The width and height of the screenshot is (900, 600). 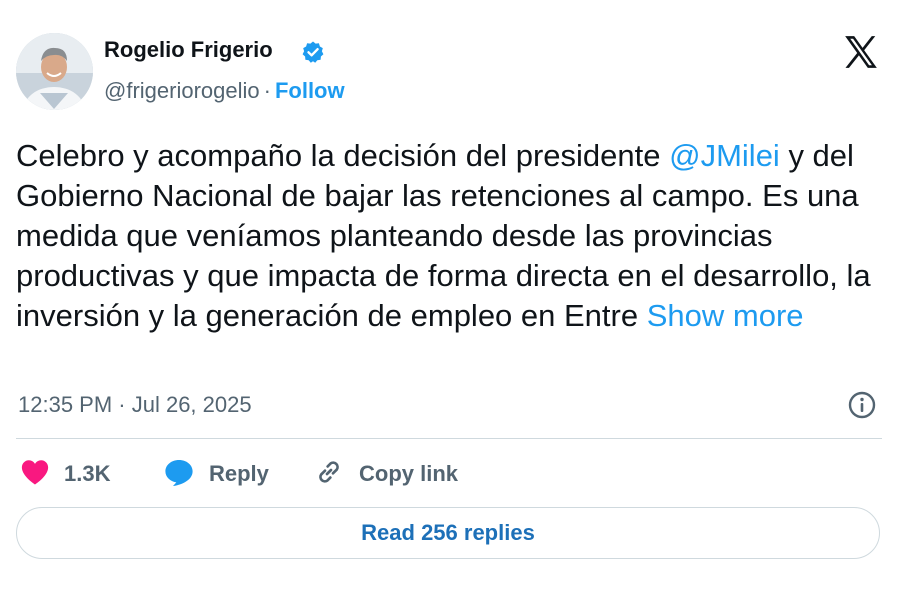 What do you see at coordinates (862, 405) in the screenshot?
I see `info-icon` at bounding box center [862, 405].